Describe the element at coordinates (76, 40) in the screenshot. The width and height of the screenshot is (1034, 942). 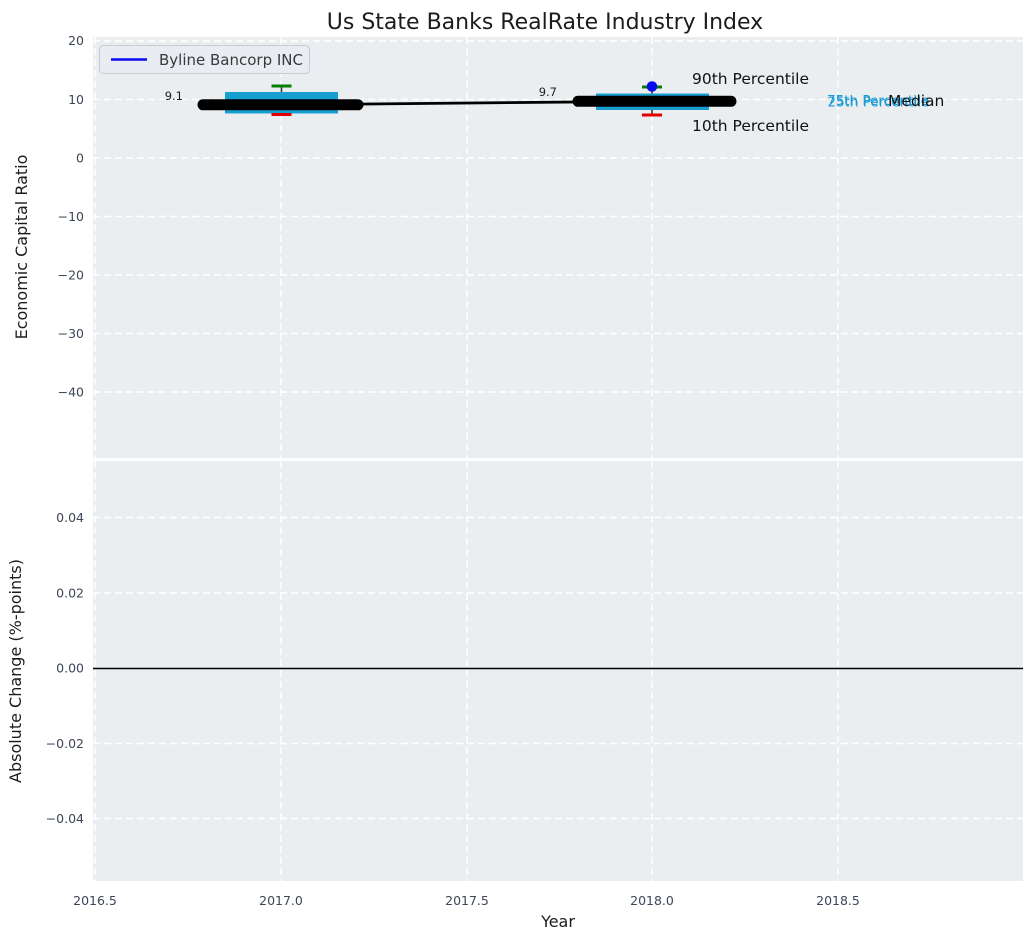
I see `top-ytick-20: 20` at that location.